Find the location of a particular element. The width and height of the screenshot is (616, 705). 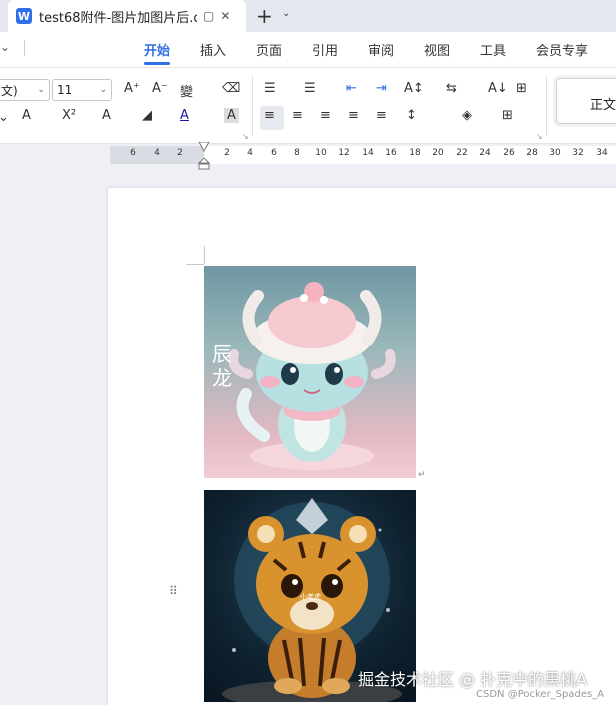

menu-insert: 插入 is located at coordinates (213, 49).